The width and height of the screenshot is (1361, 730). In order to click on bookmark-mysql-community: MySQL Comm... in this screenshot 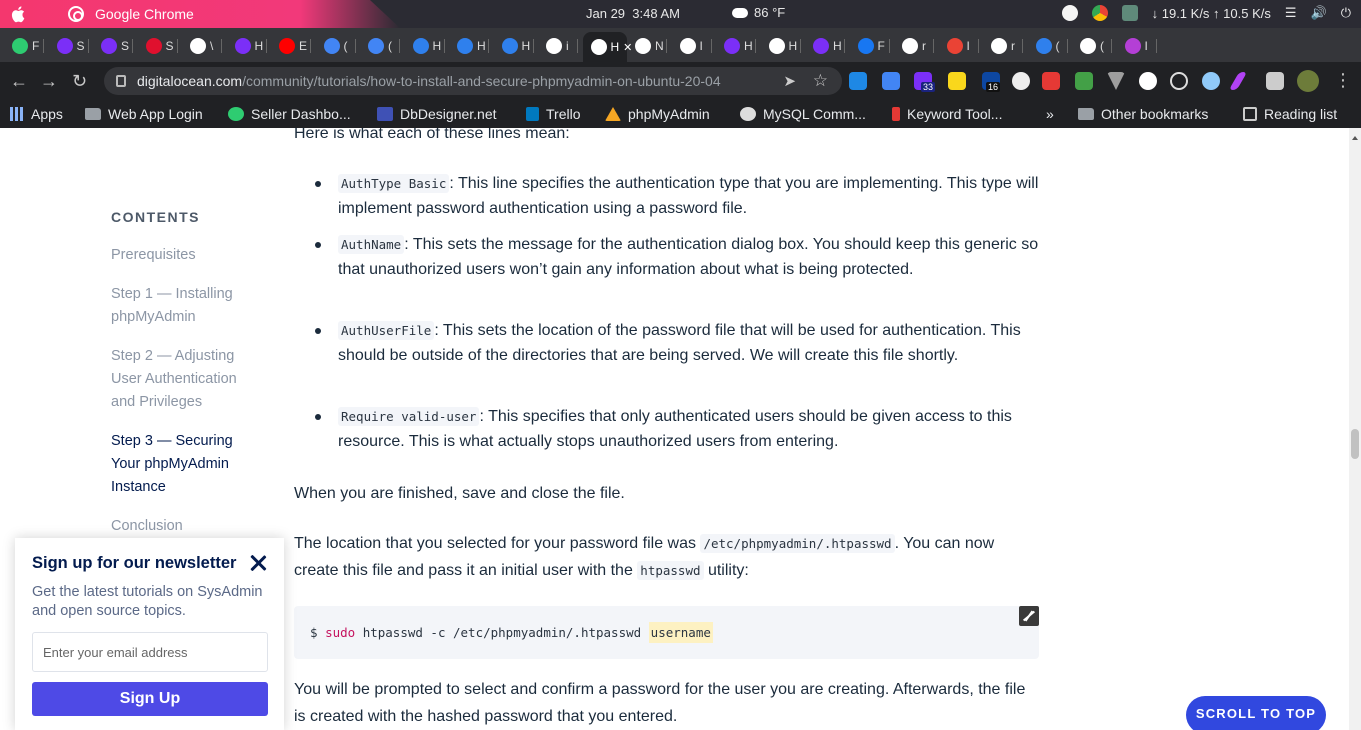, I will do `click(803, 114)`.